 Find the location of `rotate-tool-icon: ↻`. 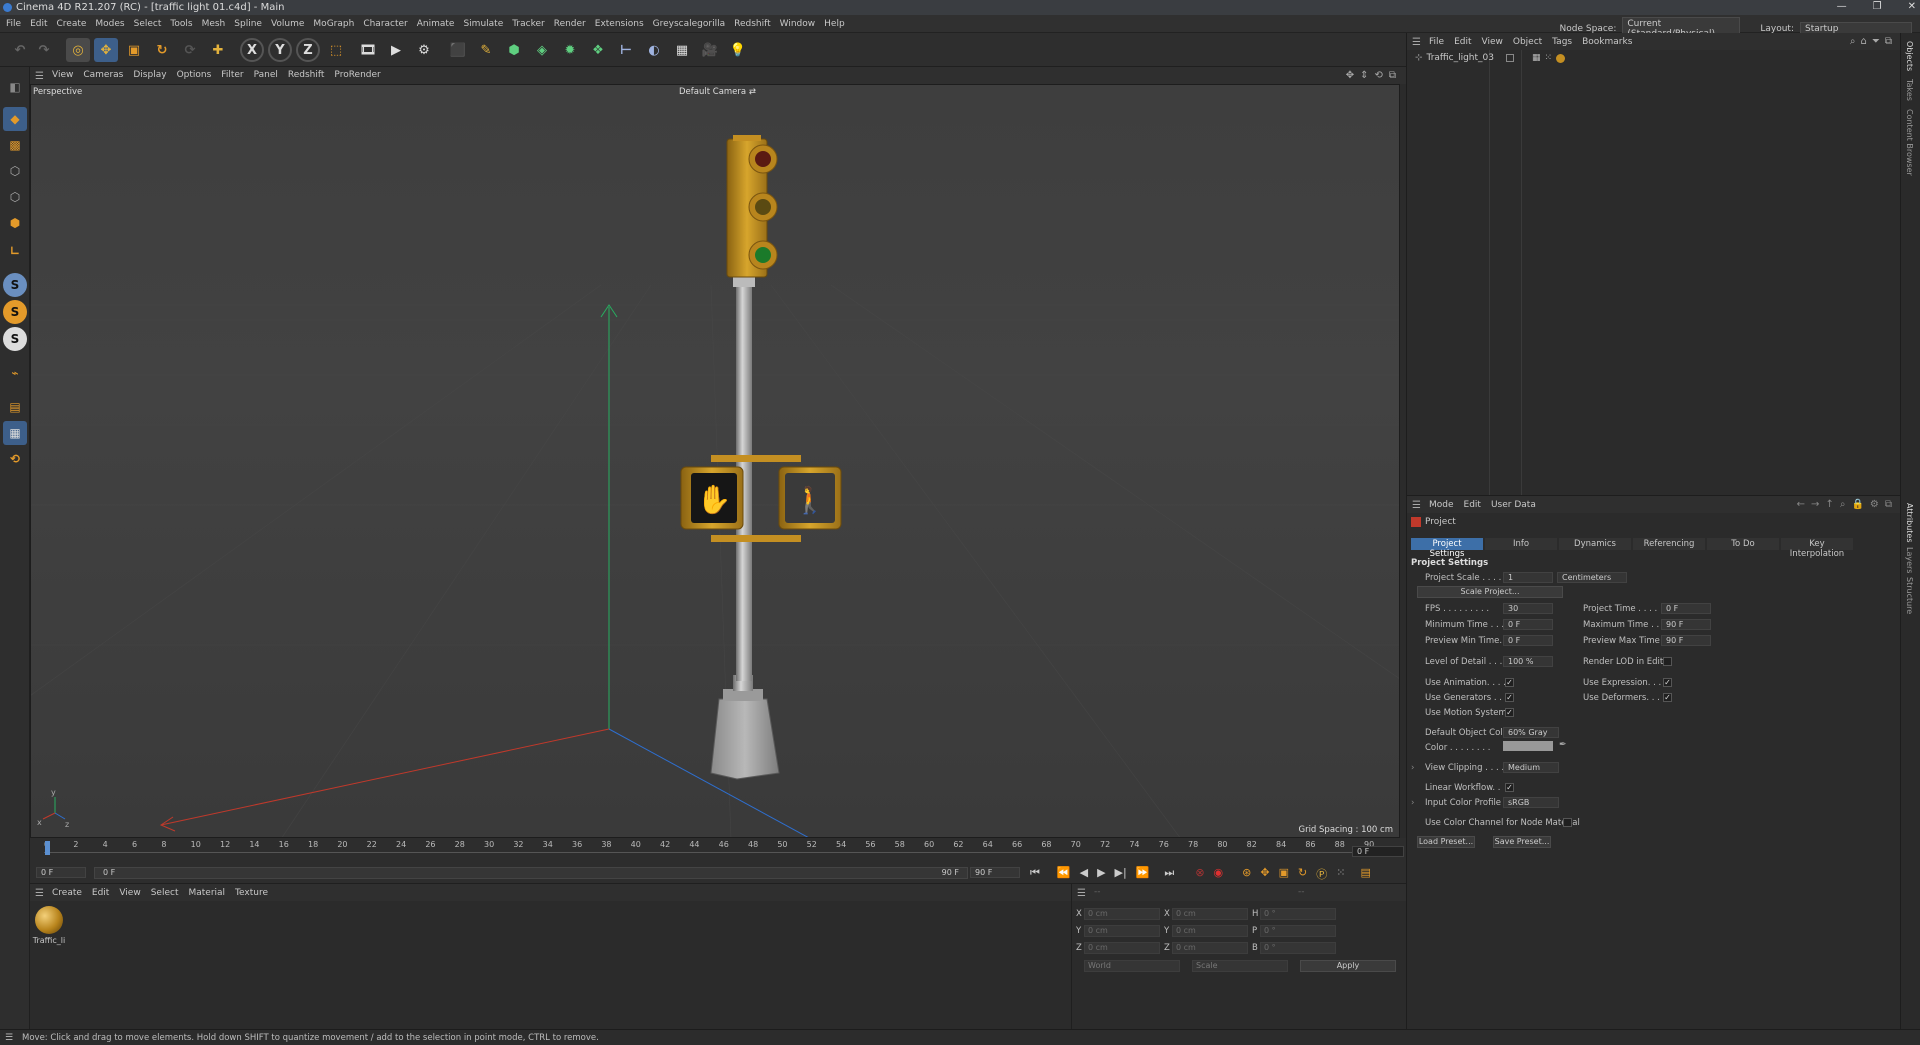

rotate-tool-icon: ↻ is located at coordinates (162, 50).